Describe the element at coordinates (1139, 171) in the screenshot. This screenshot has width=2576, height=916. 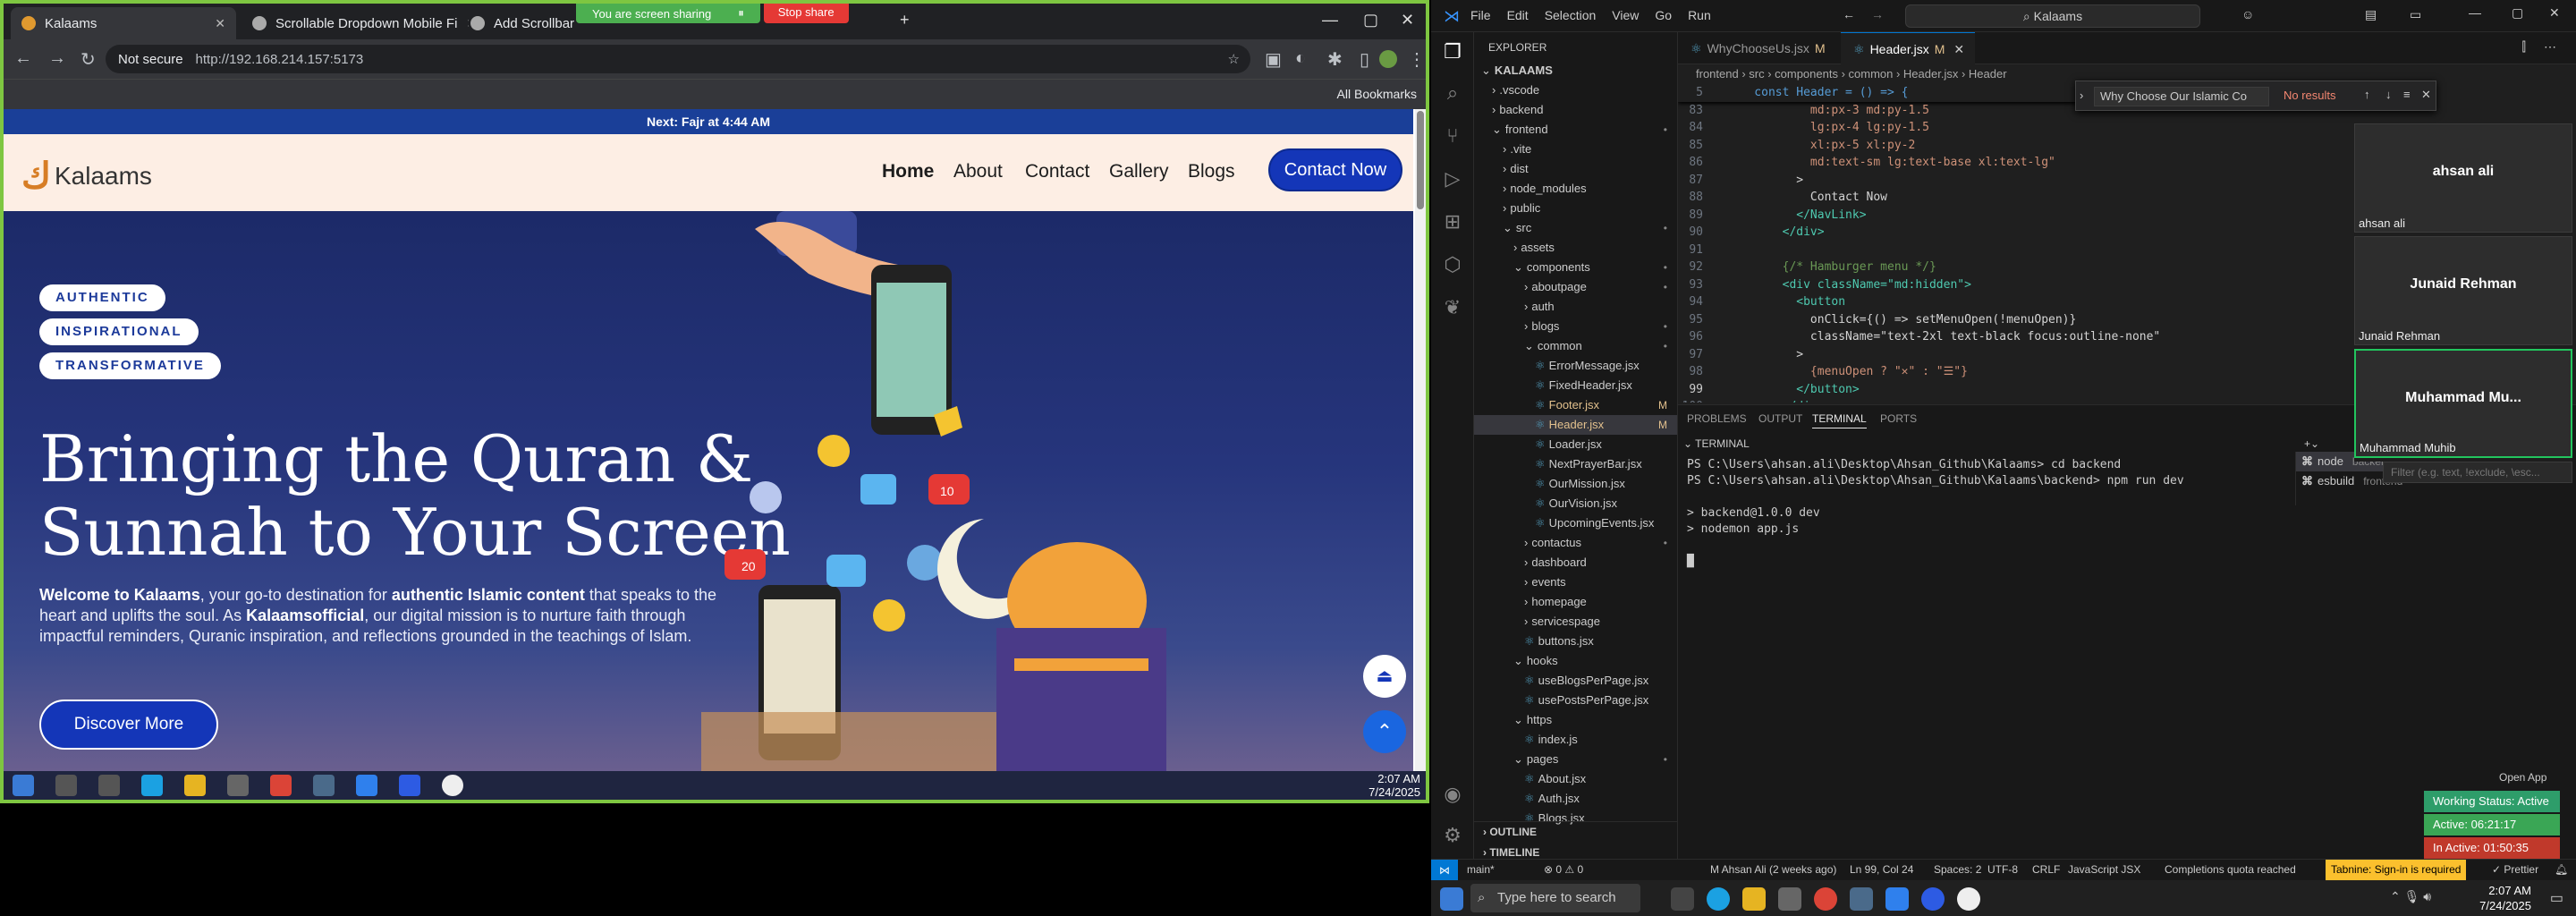
I see `nav-gallery: Gallery` at that location.